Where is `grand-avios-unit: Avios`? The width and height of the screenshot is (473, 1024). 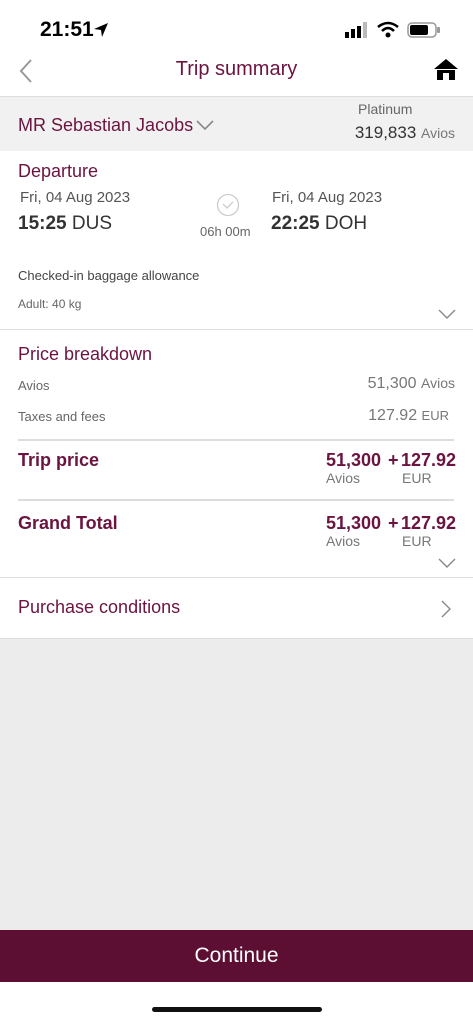 grand-avios-unit: Avios is located at coordinates (343, 541).